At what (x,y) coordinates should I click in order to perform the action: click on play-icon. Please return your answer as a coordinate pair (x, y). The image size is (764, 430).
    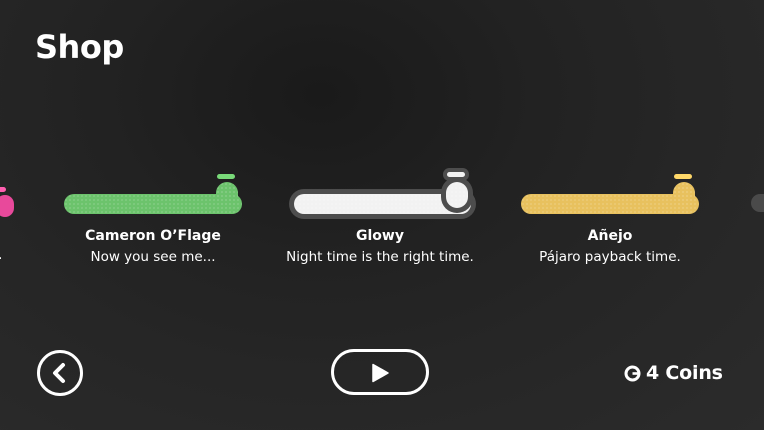
    Looking at the image, I should click on (380, 373).